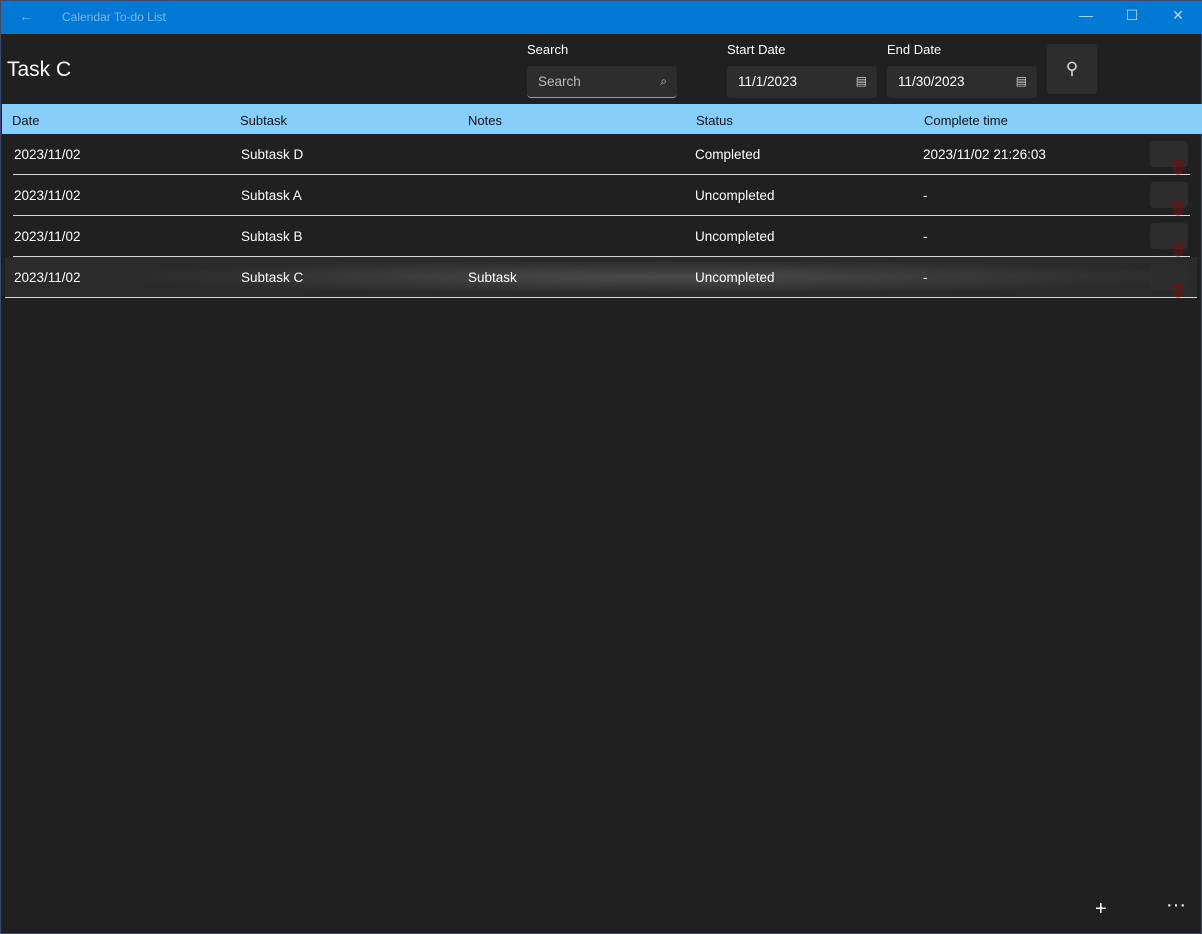  I want to click on table-row: 2023/11/02 Subtask A Uncompleted - 🗑, so click(601, 195).